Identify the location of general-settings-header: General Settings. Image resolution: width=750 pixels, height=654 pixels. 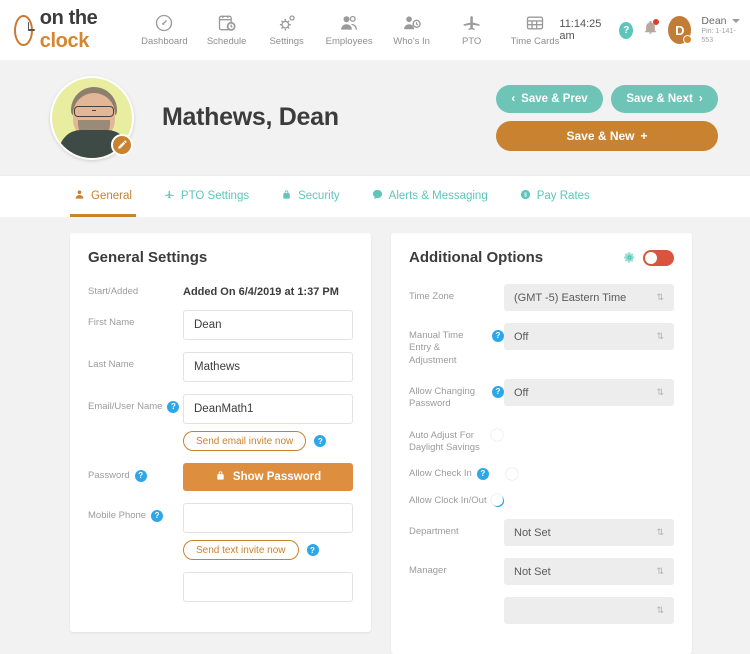
(220, 257).